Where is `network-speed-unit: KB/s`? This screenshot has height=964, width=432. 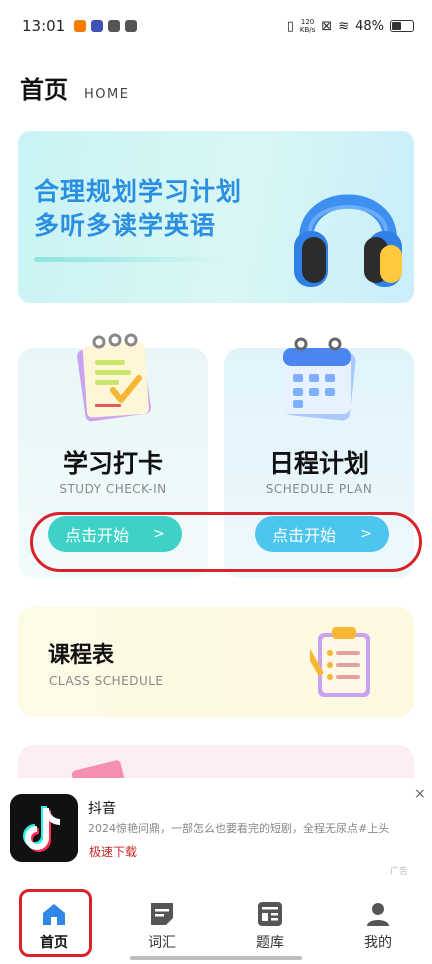
network-speed-unit: KB/s is located at coordinates (307, 30).